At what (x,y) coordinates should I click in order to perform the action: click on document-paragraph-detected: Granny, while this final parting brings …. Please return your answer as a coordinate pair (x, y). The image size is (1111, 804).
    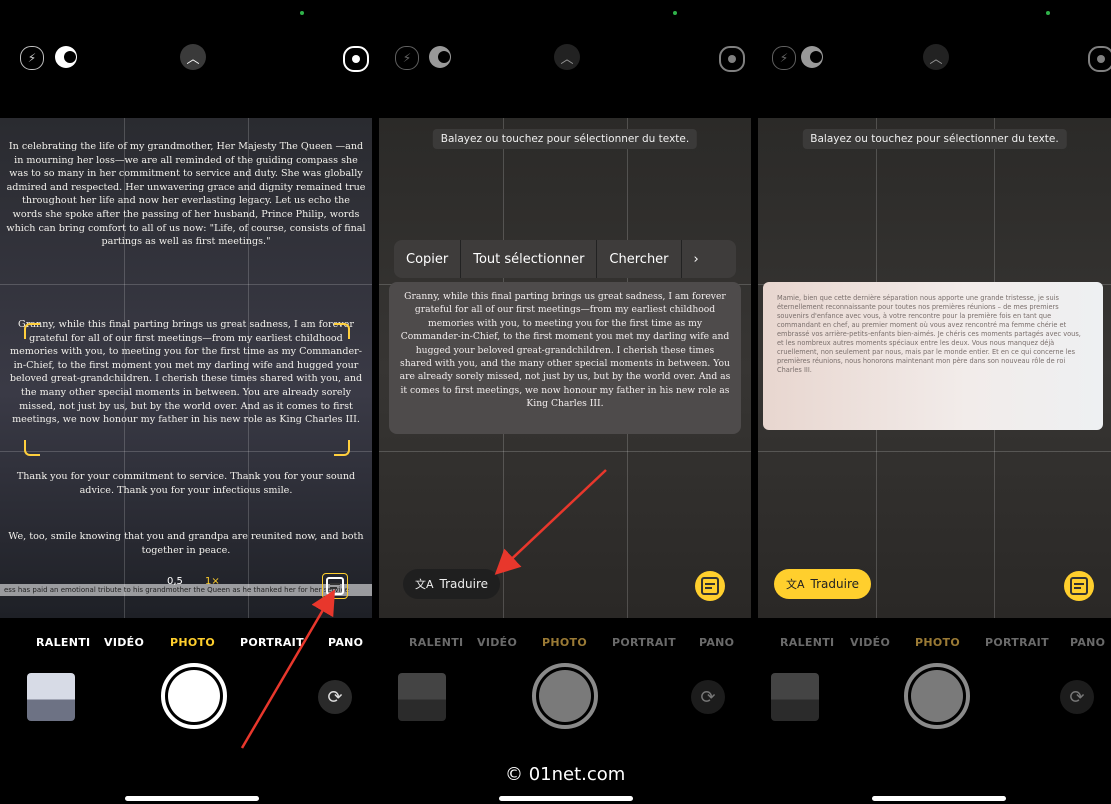
    Looking at the image, I should click on (186, 372).